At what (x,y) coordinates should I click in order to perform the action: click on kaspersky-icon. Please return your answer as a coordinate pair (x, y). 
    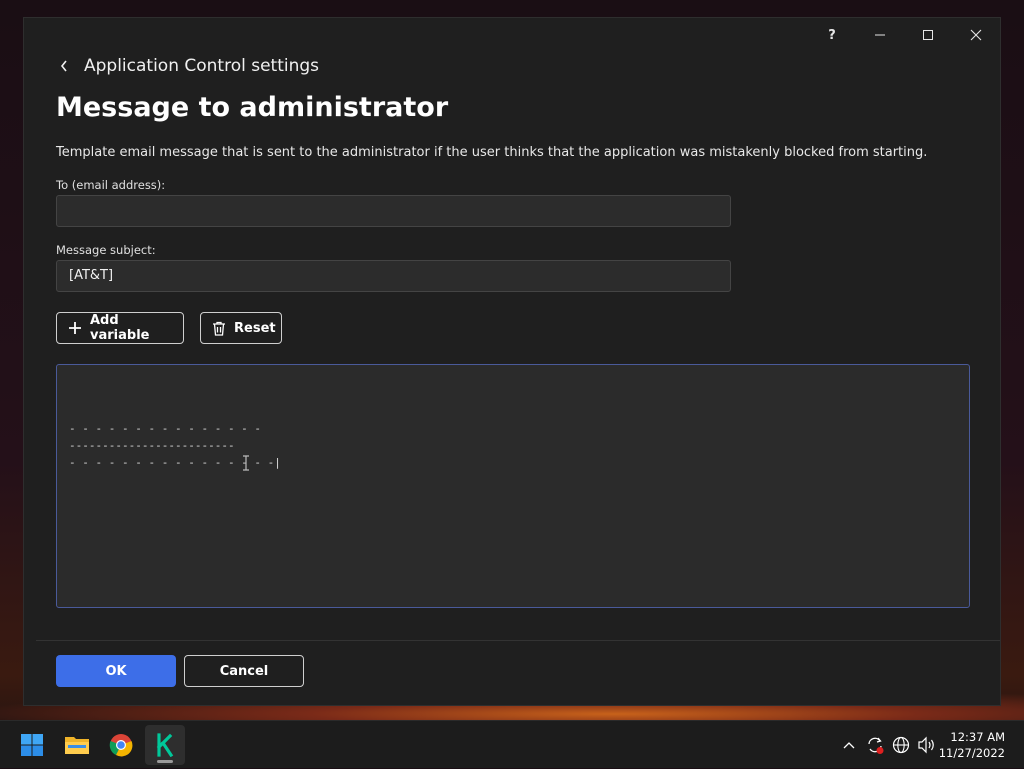
    Looking at the image, I should click on (165, 745).